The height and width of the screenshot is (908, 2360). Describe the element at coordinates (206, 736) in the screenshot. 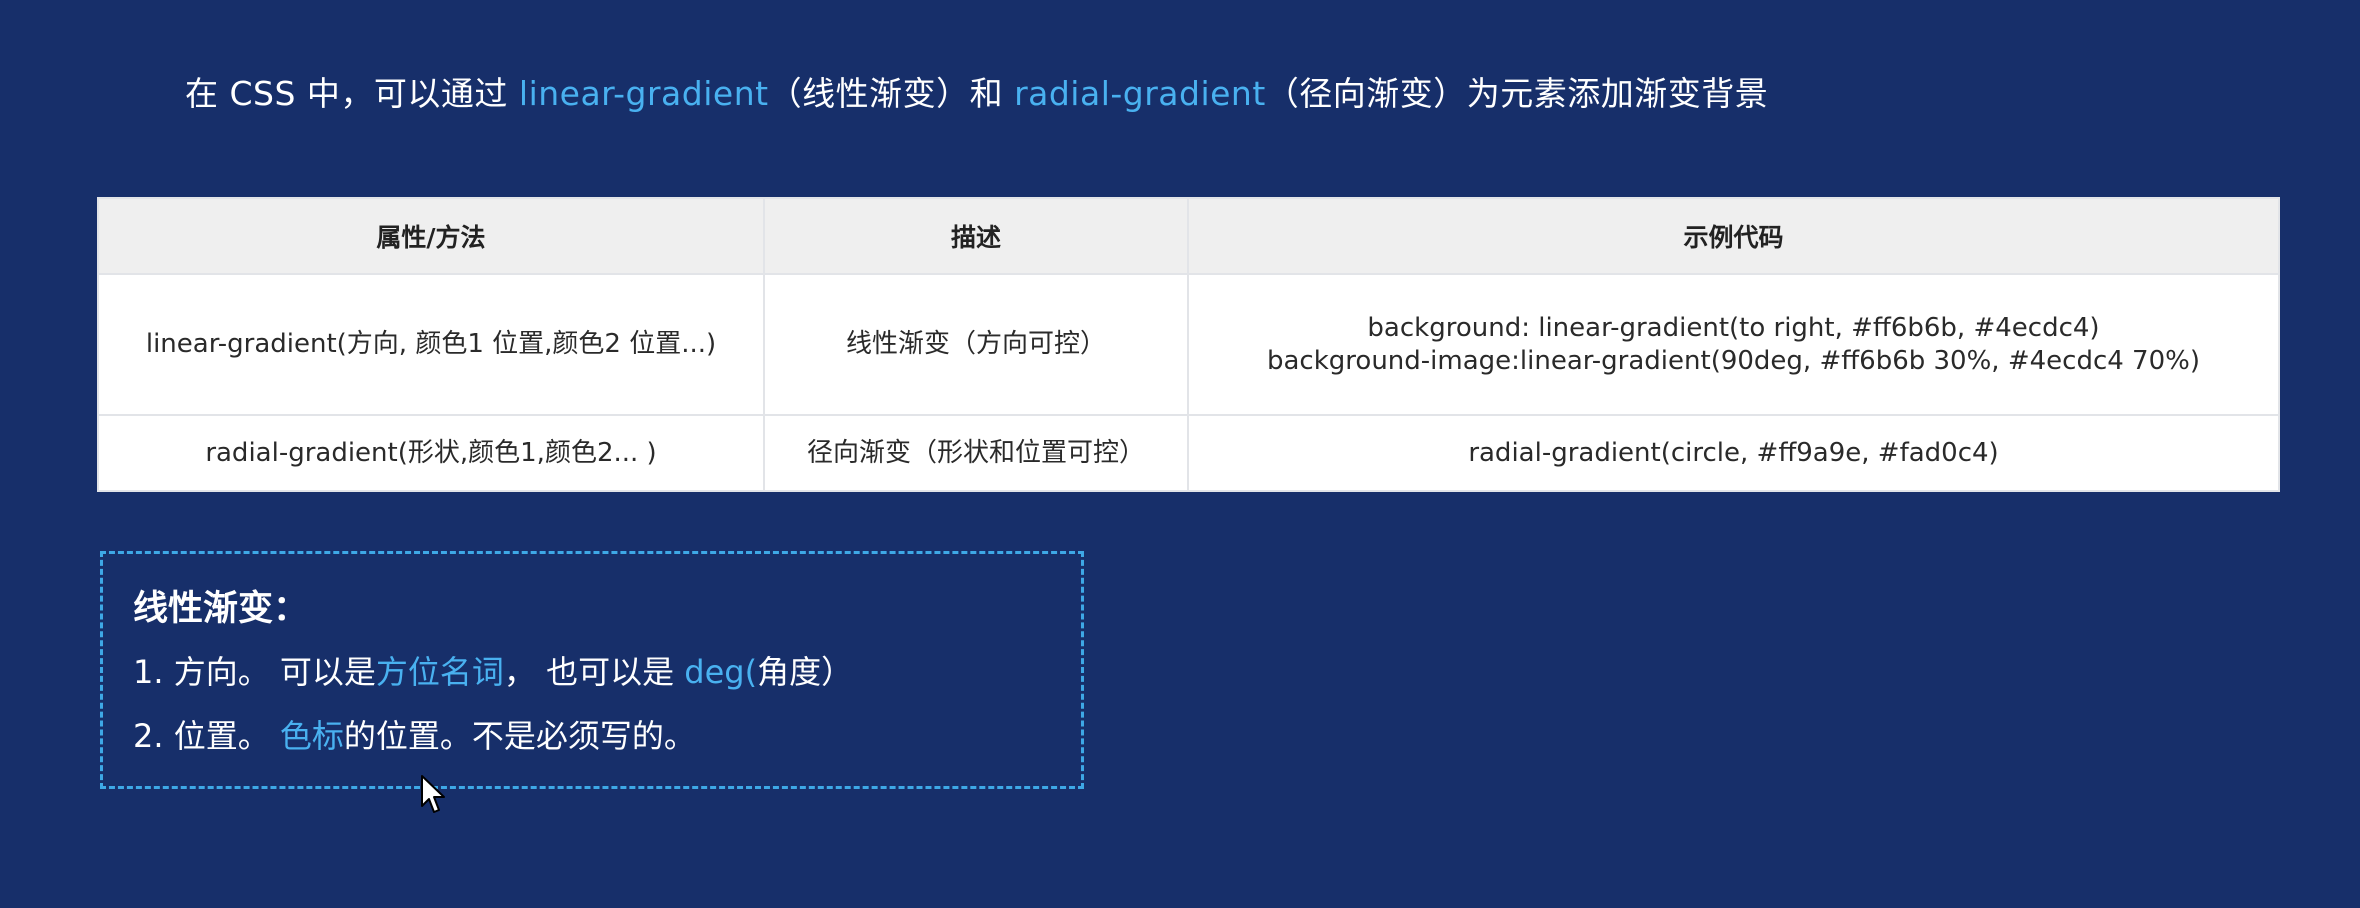

I see `note-line2-a: 2. 位置。` at that location.